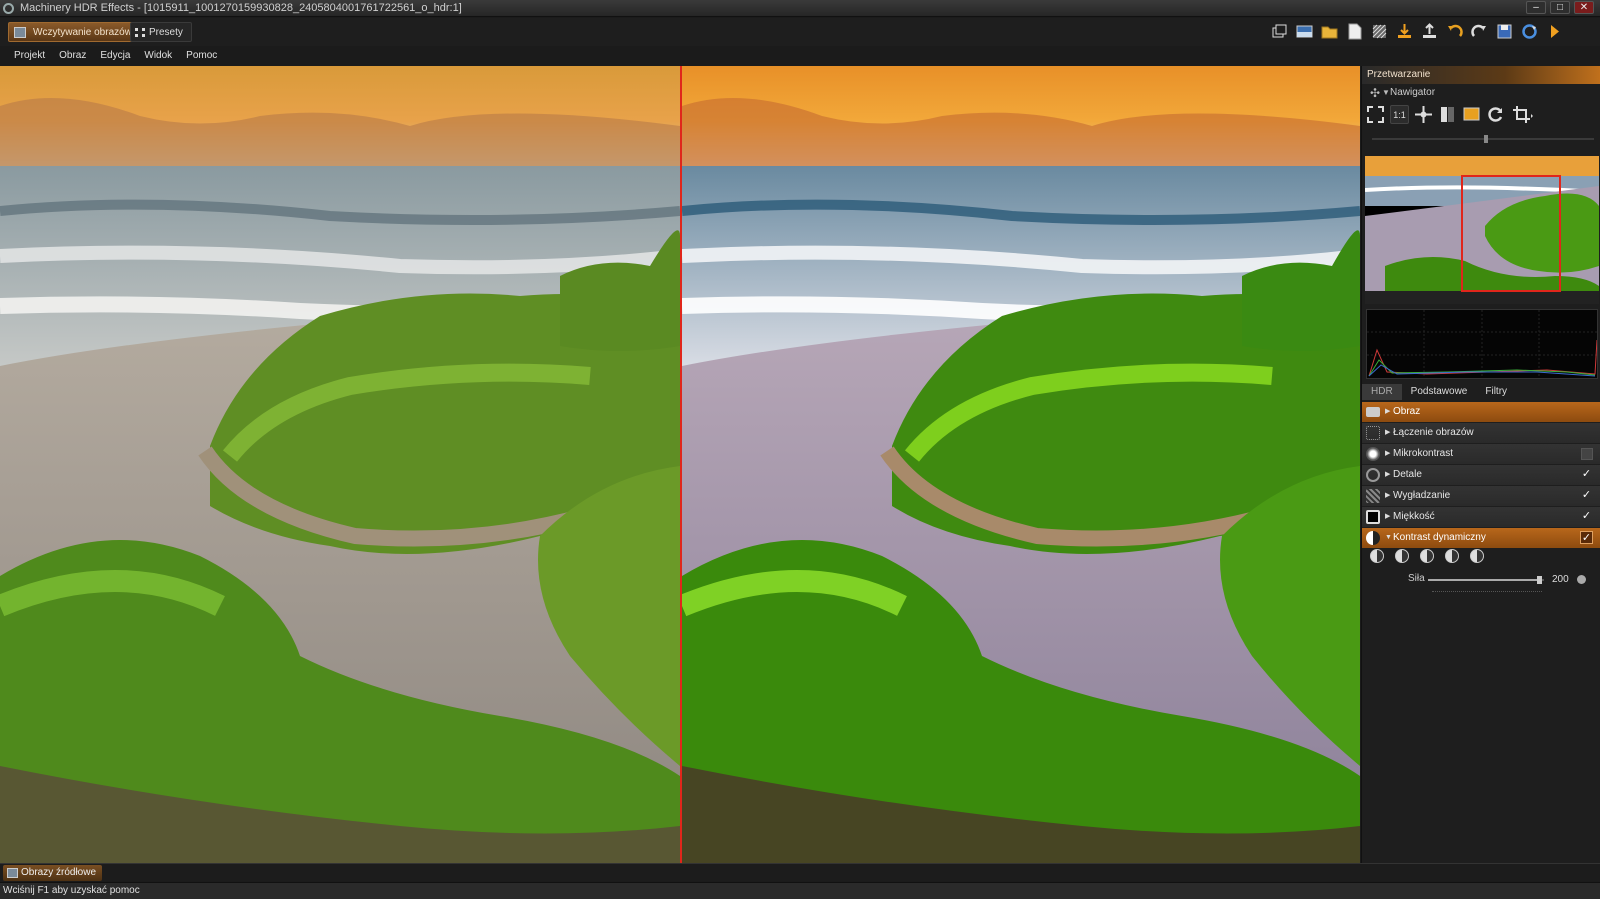  What do you see at coordinates (1479, 31) in the screenshot?
I see `redo-icon` at bounding box center [1479, 31].